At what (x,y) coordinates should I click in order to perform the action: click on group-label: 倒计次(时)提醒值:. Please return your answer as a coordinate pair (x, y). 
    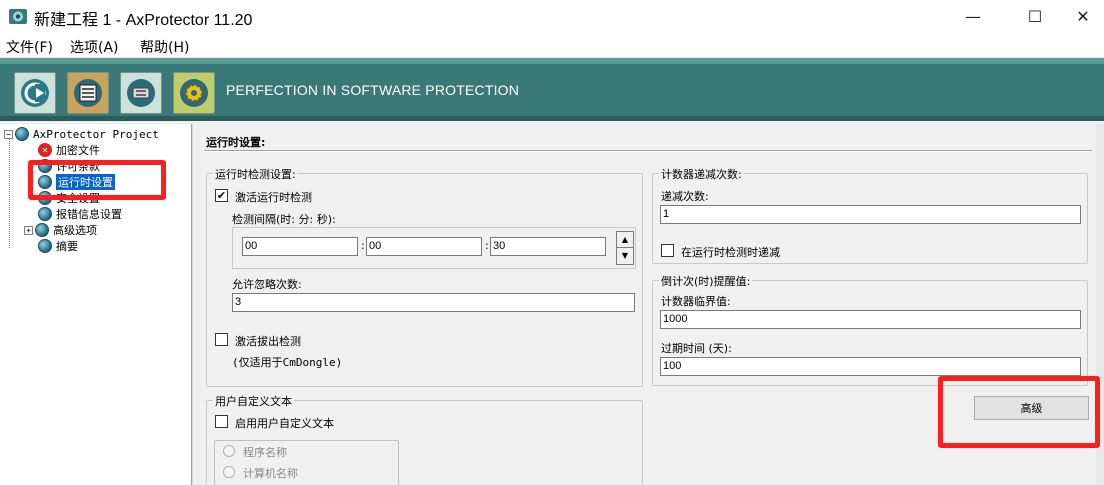
    Looking at the image, I should click on (706, 281).